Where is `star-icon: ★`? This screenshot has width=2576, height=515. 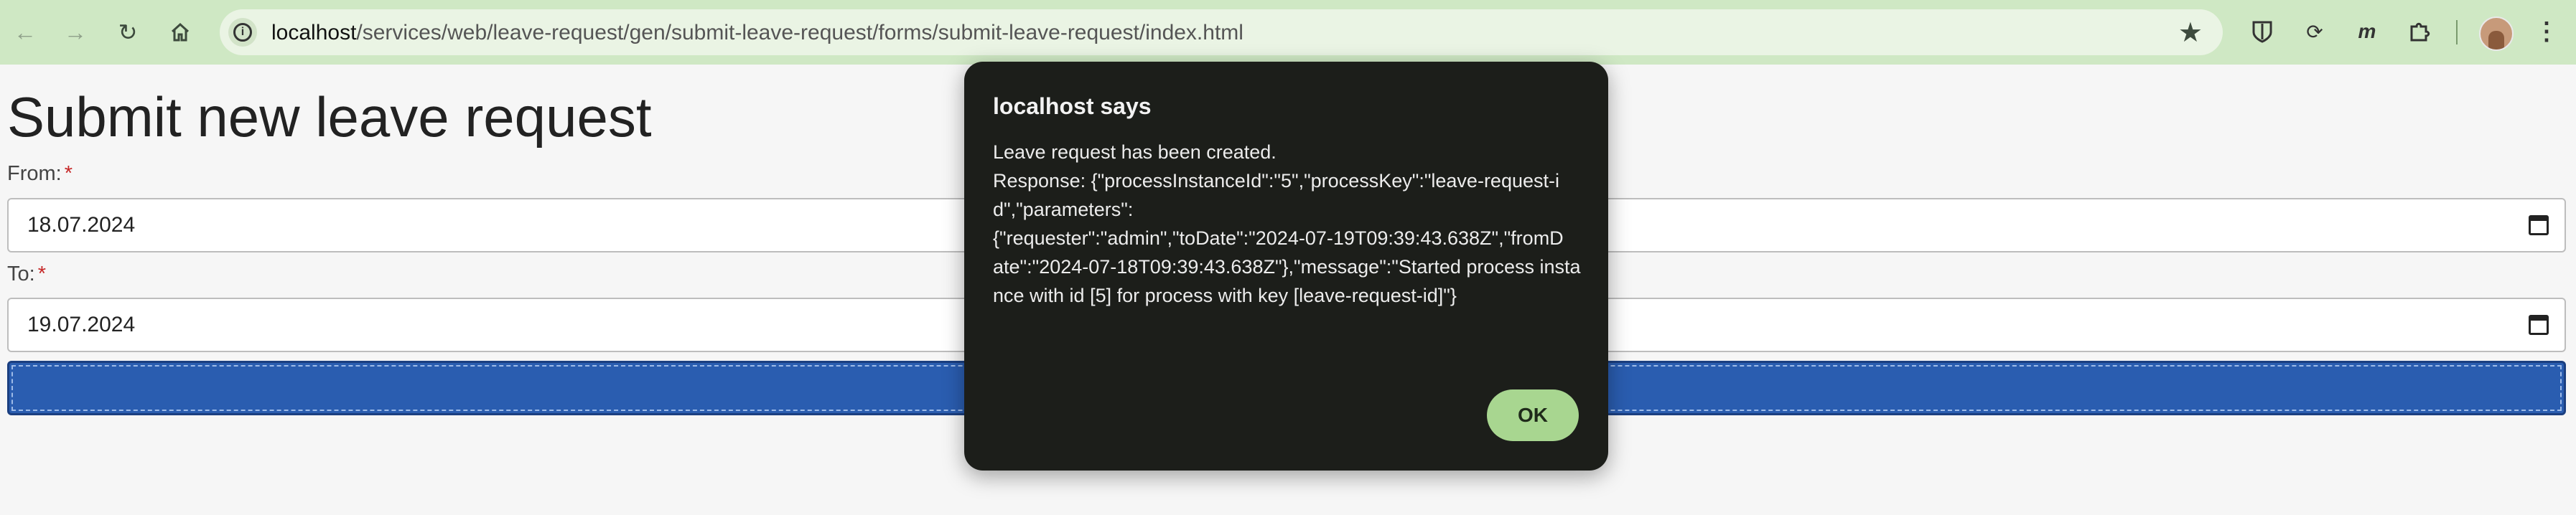
star-icon: ★ is located at coordinates (2190, 32).